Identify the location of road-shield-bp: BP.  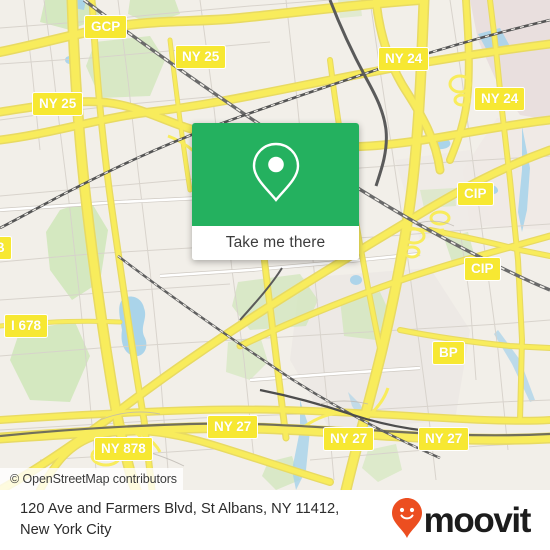
(448, 353).